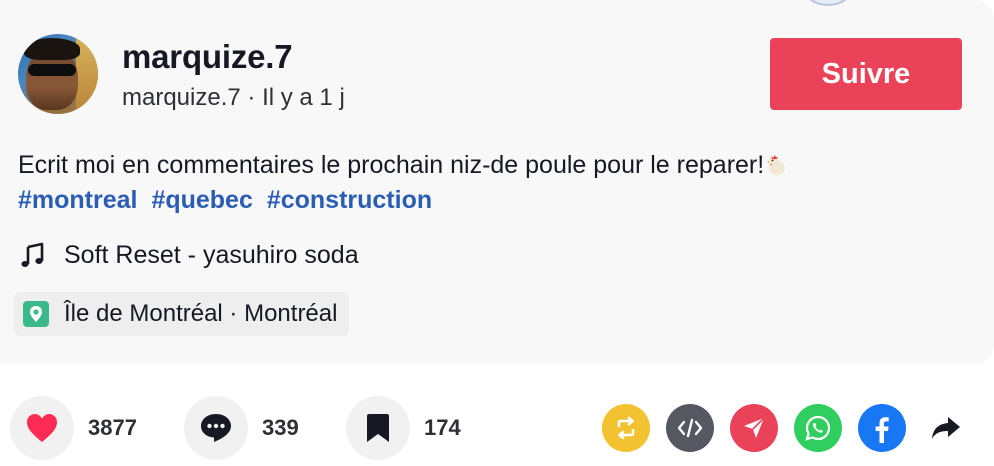  I want to click on hashtag-list: #montreal #quebec #construction, so click(228, 200).